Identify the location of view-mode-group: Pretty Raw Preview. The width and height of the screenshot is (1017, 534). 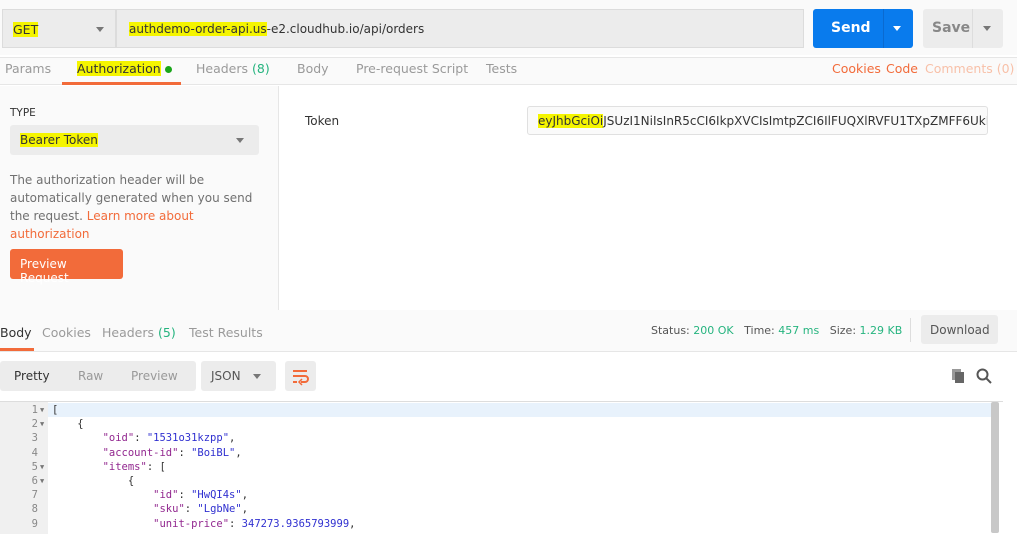
(98, 376).